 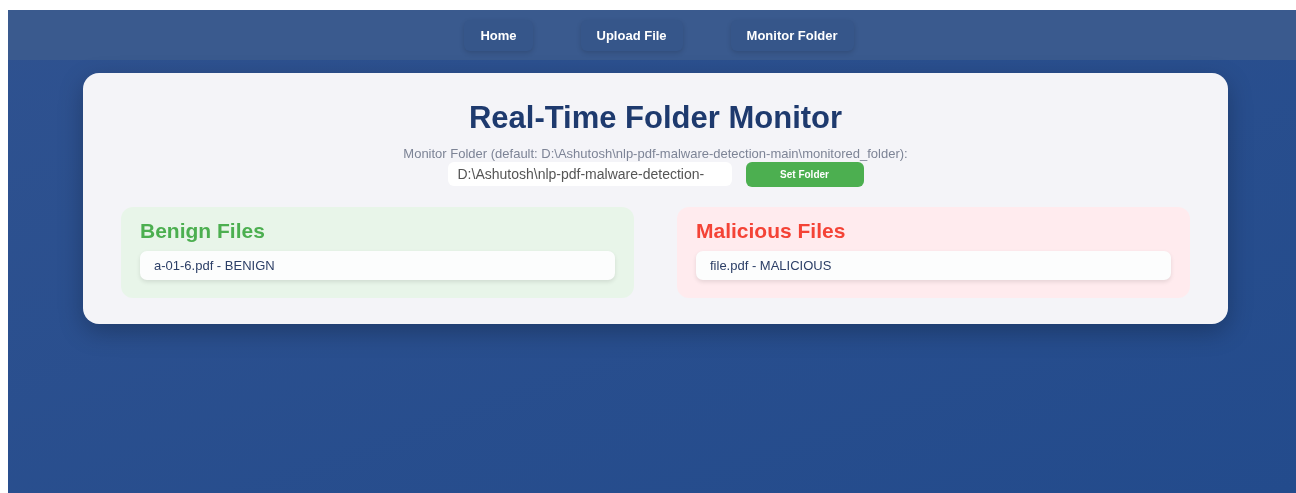 I want to click on panel-title: Benign Files, so click(x=203, y=230).